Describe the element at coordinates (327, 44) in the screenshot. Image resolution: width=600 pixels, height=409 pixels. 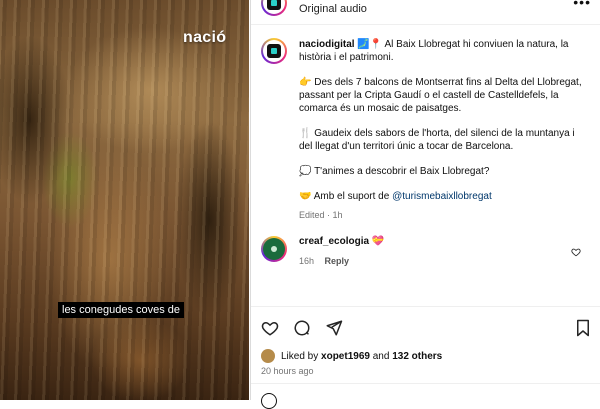
I see `caption-username: naciodigital` at that location.